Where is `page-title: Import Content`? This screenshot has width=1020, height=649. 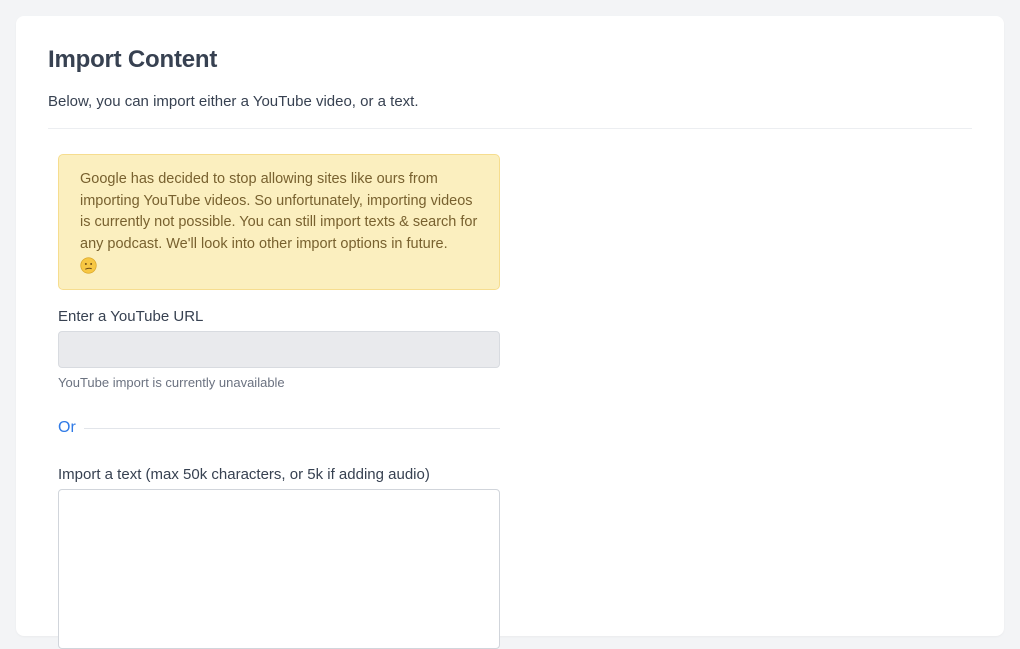
page-title: Import Content is located at coordinates (133, 59).